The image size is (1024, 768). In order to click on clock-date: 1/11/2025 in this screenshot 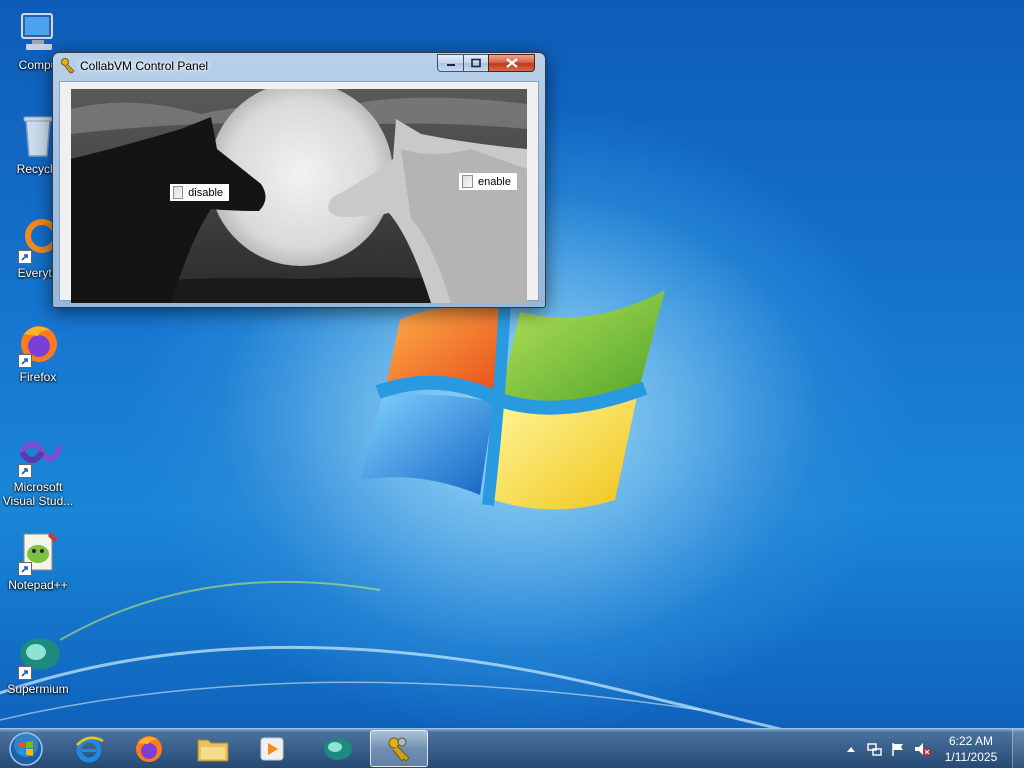, I will do `click(971, 757)`.